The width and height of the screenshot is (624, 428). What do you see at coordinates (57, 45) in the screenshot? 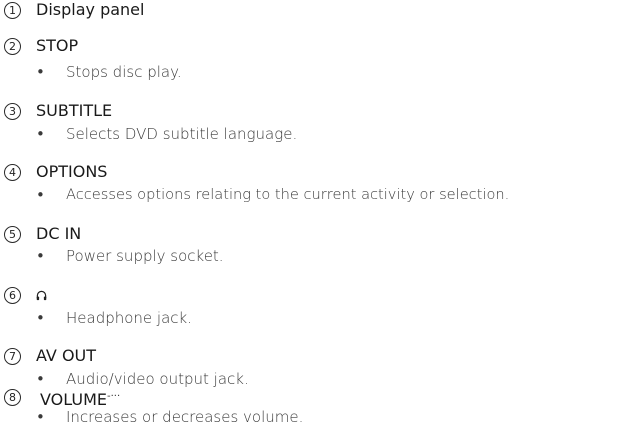
I see `item-title-stop: STOP` at bounding box center [57, 45].